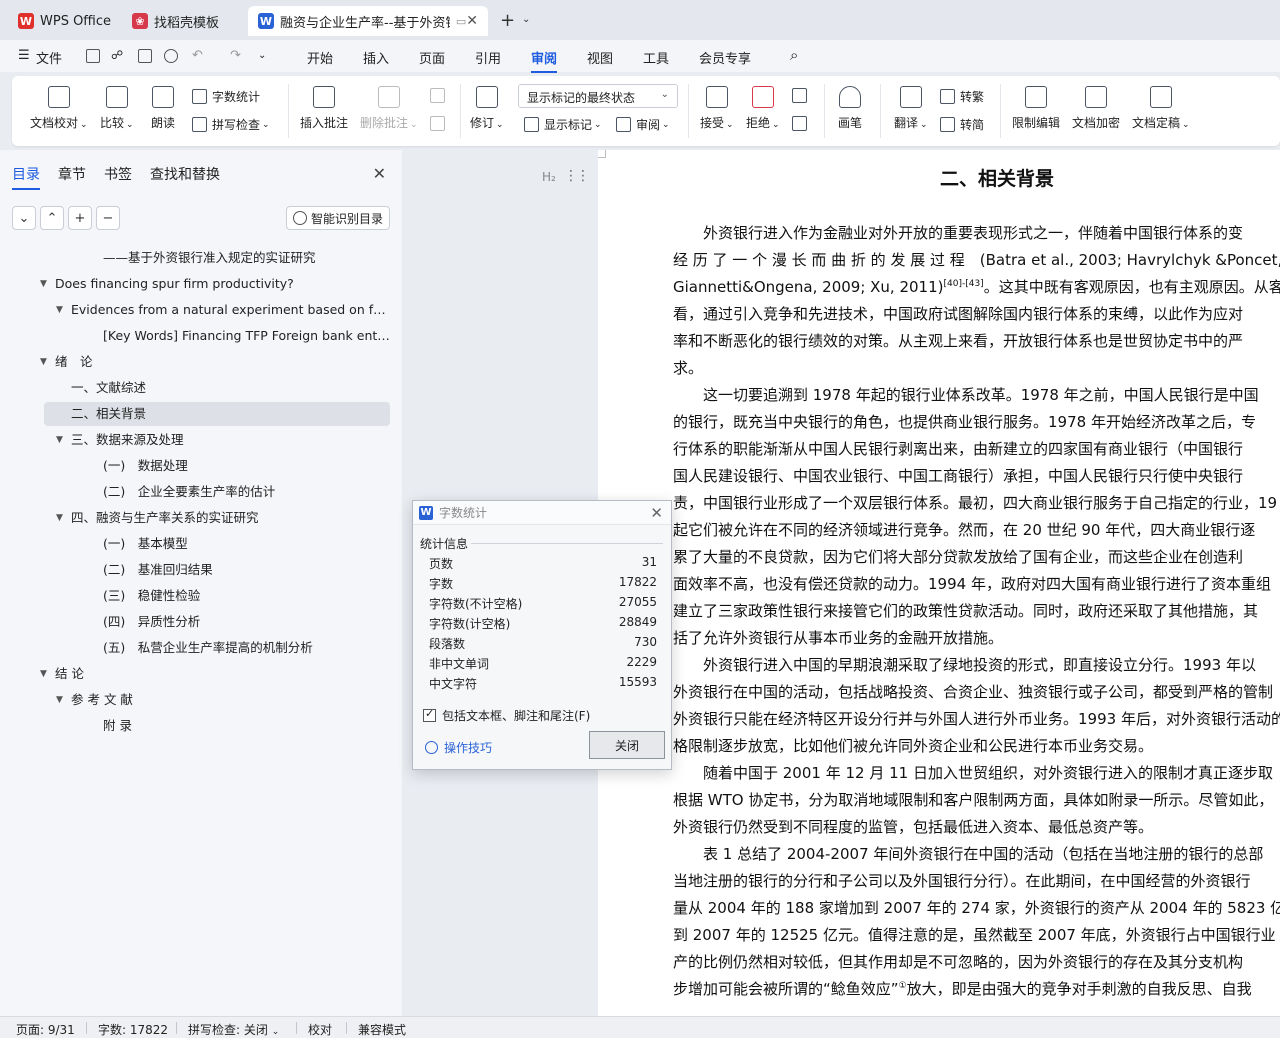 The width and height of the screenshot is (1280, 1038). What do you see at coordinates (598, 96) in the screenshot?
I see `markup-state-select: 显示标记的最终状态 ⌄` at bounding box center [598, 96].